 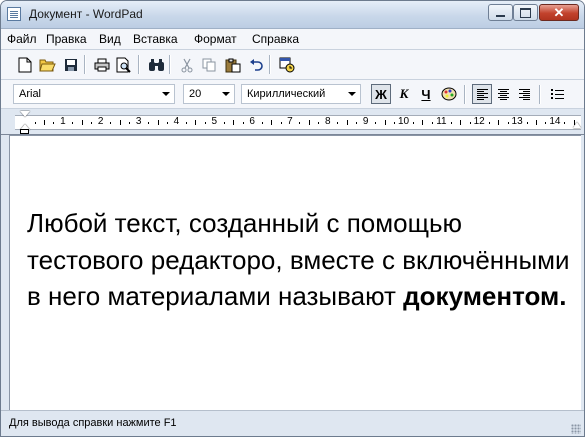 What do you see at coordinates (209, 94) in the screenshot?
I see `font-size-select: 20` at bounding box center [209, 94].